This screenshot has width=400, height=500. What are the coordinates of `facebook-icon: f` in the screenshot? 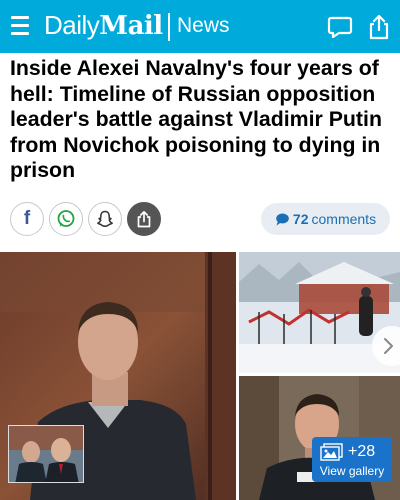 It's located at (27, 218).